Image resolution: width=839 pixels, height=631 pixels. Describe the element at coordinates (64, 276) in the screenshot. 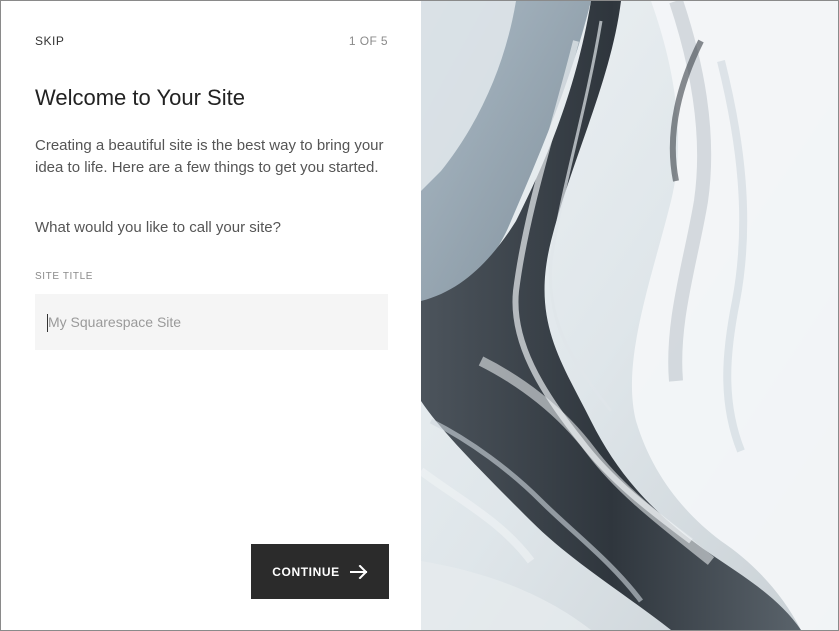

I see `site-title-label: SITE TITLE` at that location.